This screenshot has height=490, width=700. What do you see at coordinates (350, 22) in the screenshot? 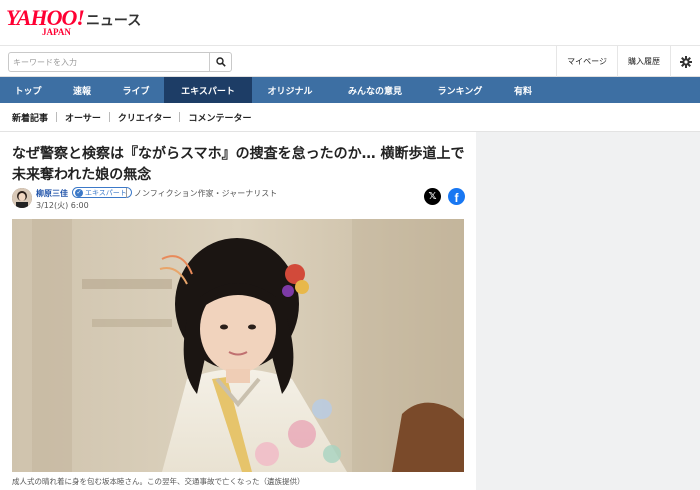
I see `header-bar: YAHOO! JAPAN ニュース` at bounding box center [350, 22].